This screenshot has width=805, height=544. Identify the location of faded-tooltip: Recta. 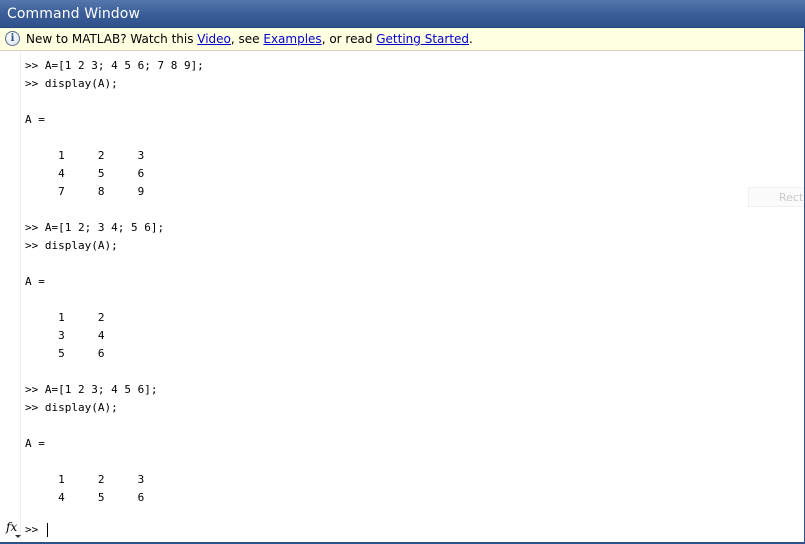
(776, 197).